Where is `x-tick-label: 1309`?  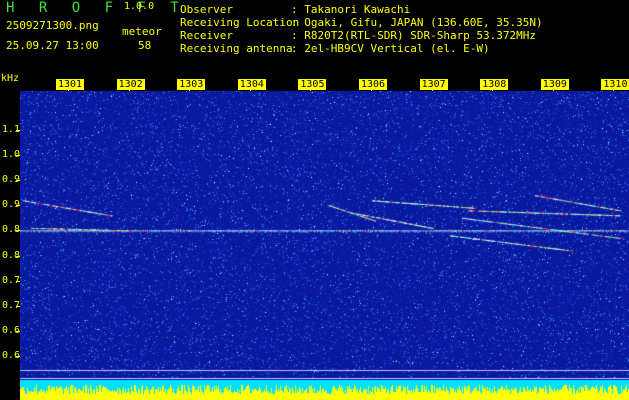 x-tick-label: 1309 is located at coordinates (554, 84).